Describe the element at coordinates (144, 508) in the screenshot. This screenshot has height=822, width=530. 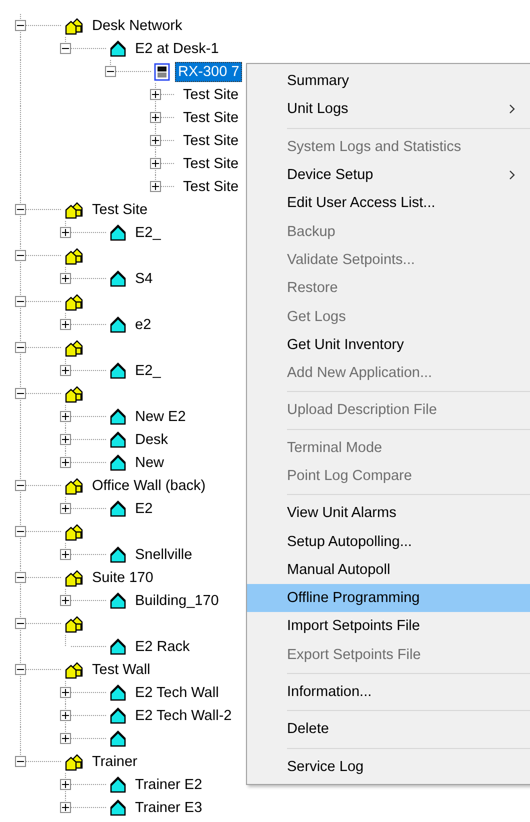
I see `tree-item: E2` at that location.